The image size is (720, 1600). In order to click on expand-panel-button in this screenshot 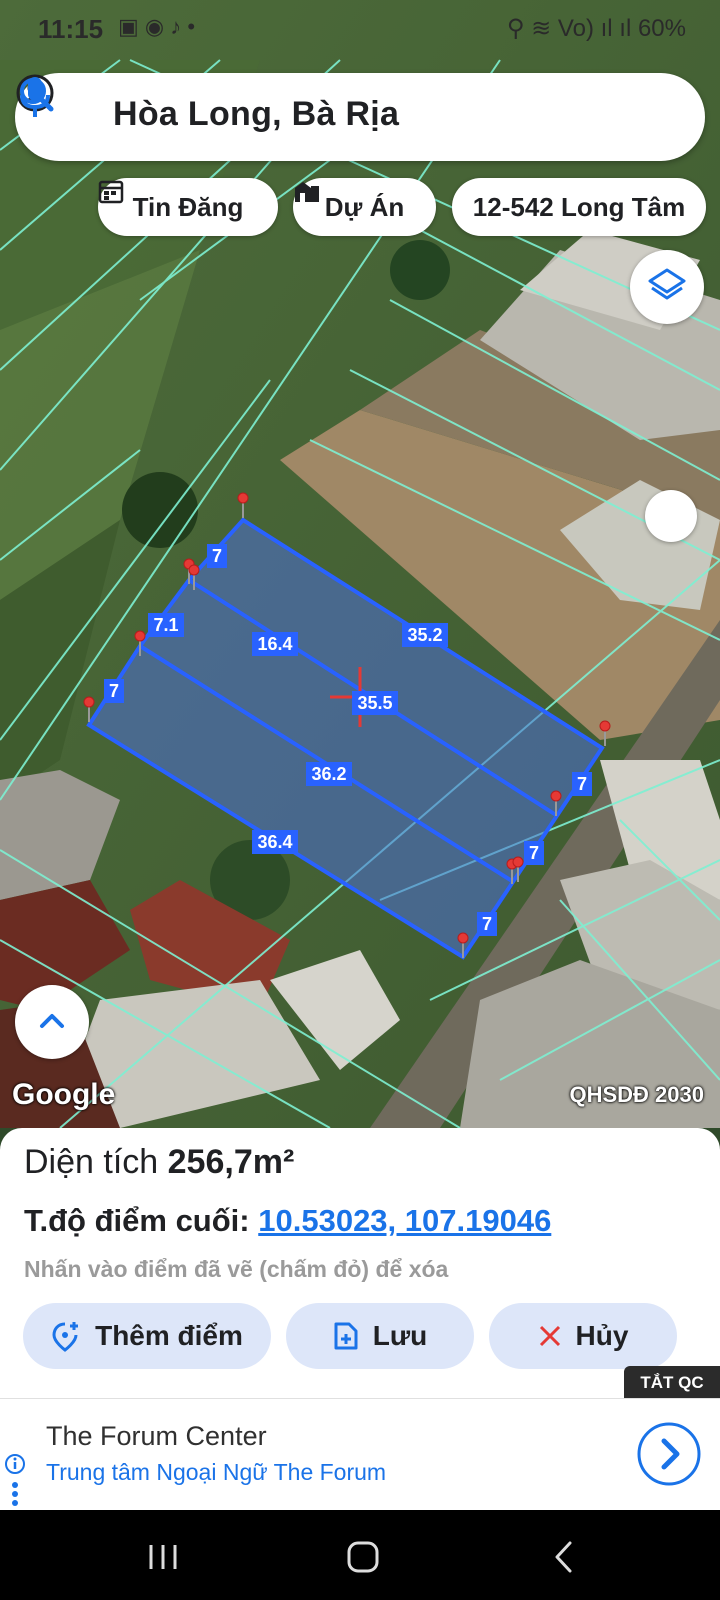, I will do `click(52, 1022)`.